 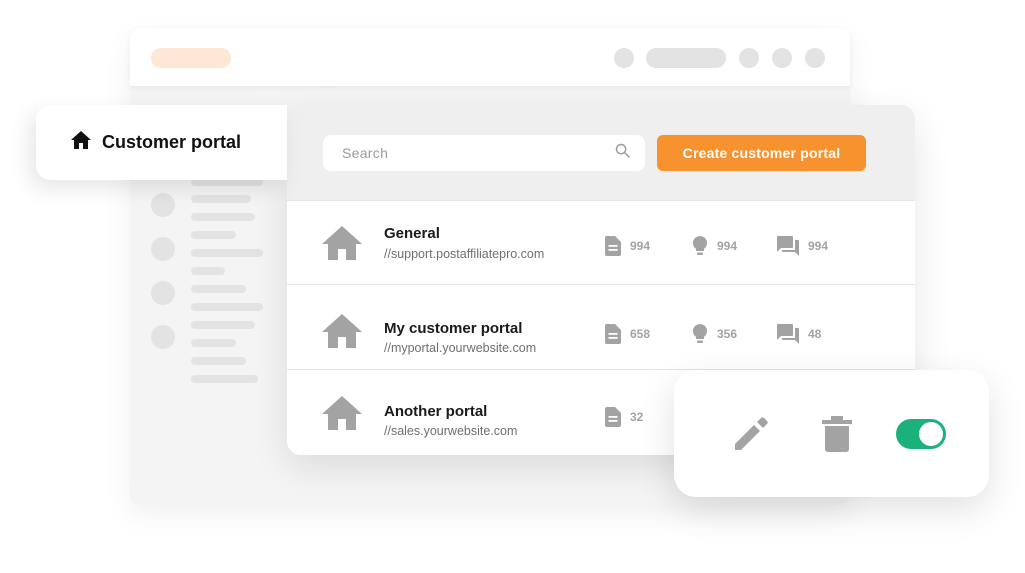 What do you see at coordinates (837, 436) in the screenshot?
I see `trash-icon` at bounding box center [837, 436].